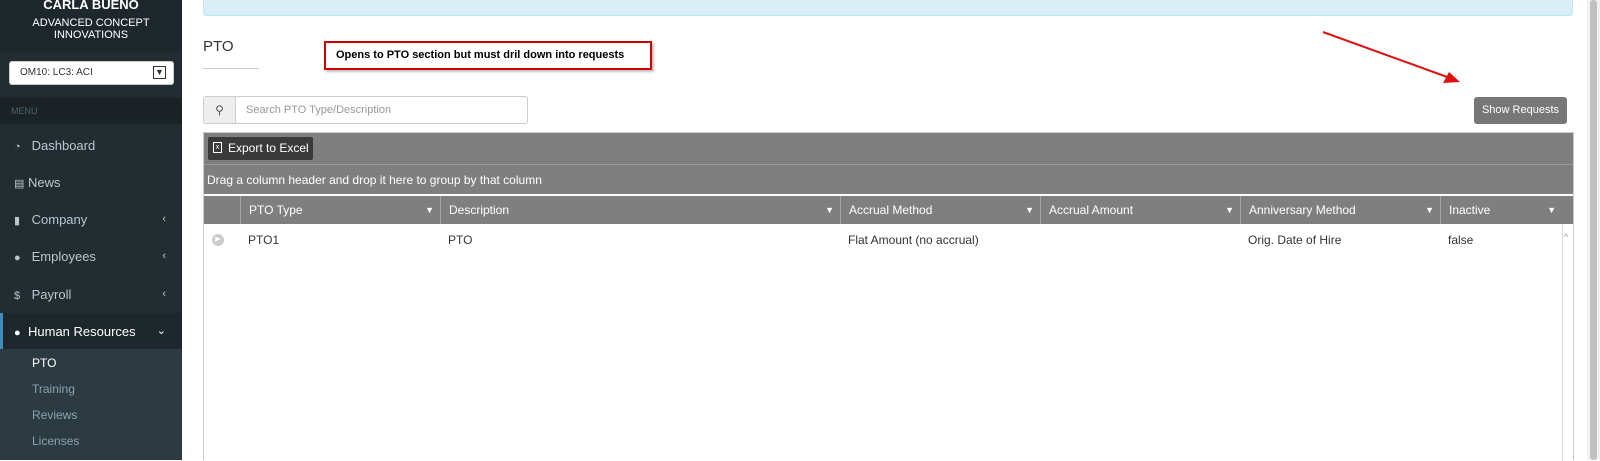 This screenshot has width=1600, height=461. What do you see at coordinates (19, 184) in the screenshot?
I see `newspaper-icon: ▤` at bounding box center [19, 184].